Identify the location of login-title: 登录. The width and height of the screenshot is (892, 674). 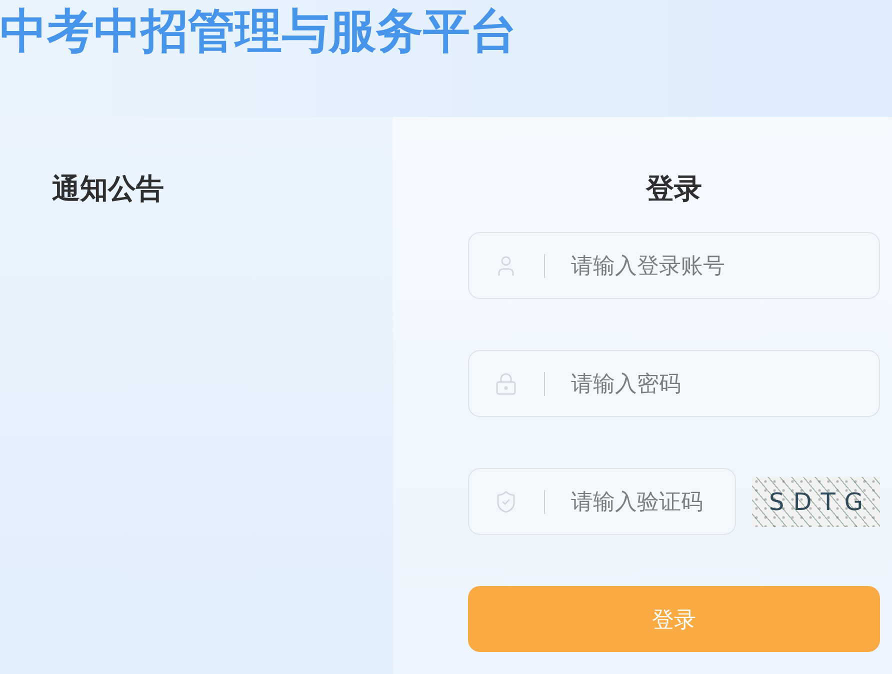
(674, 189).